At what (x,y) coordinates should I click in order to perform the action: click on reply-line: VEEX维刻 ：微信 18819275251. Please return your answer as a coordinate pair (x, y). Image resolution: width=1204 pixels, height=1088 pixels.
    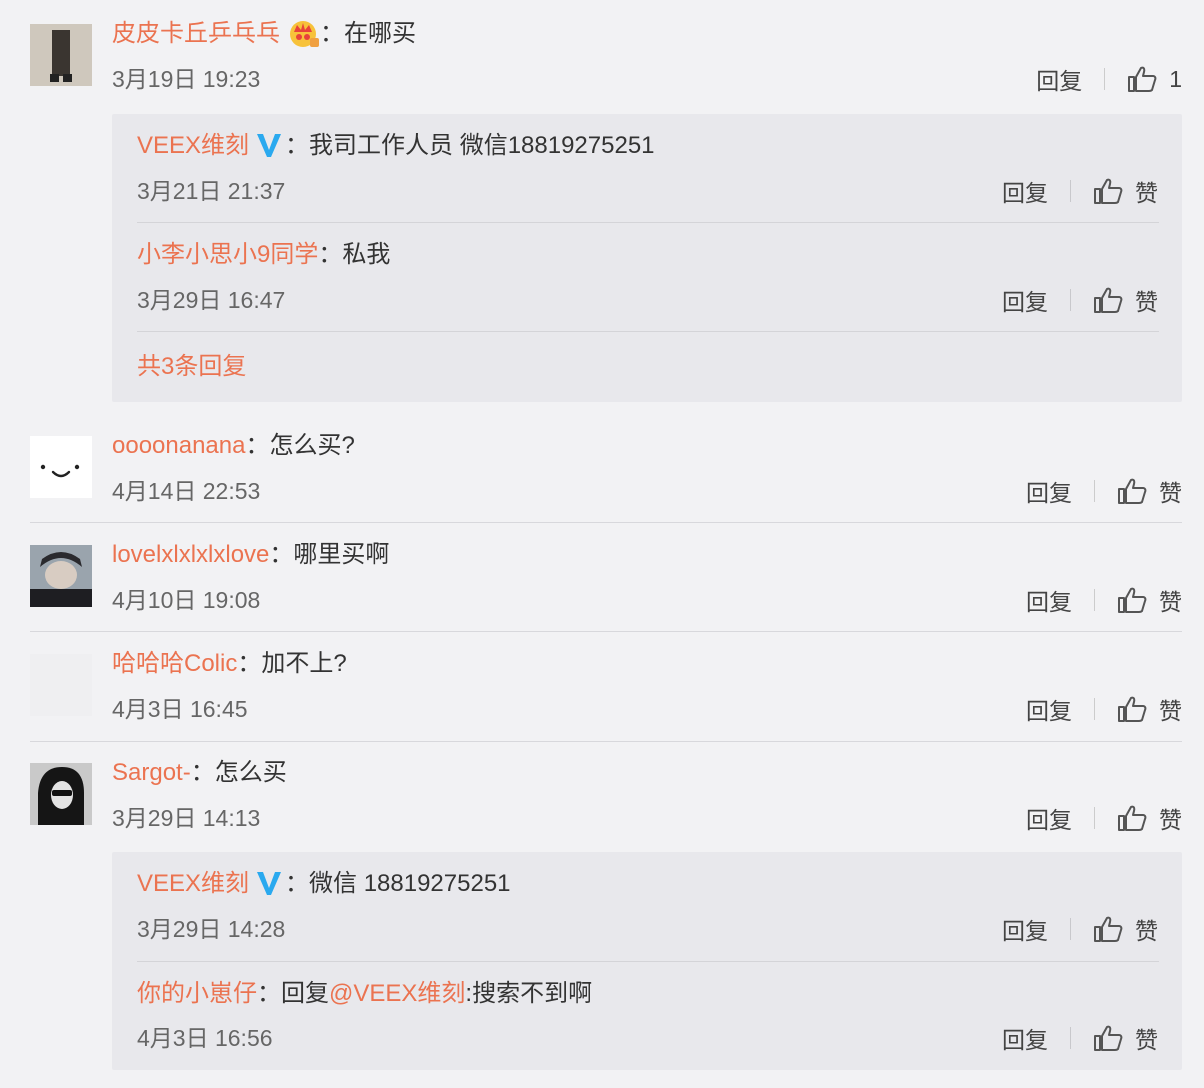
    Looking at the image, I should click on (324, 884).